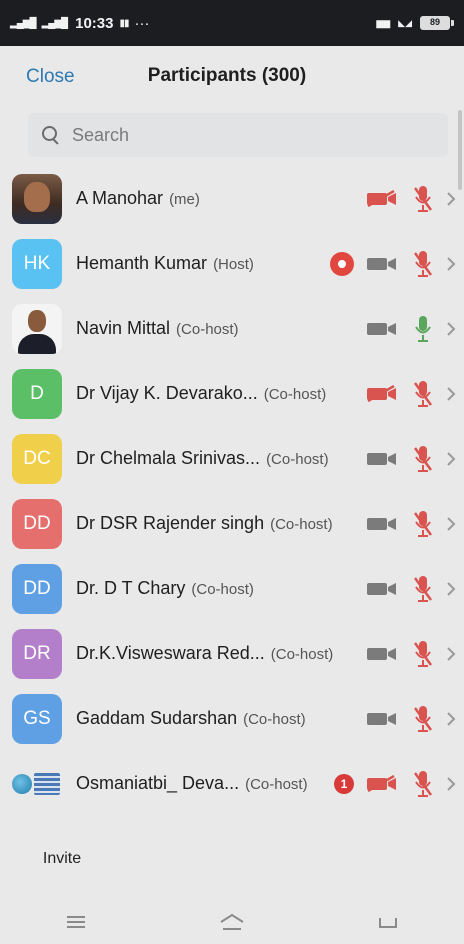 This screenshot has width=464, height=944. What do you see at coordinates (94, 23) in the screenshot?
I see `status-time: 10:33` at bounding box center [94, 23].